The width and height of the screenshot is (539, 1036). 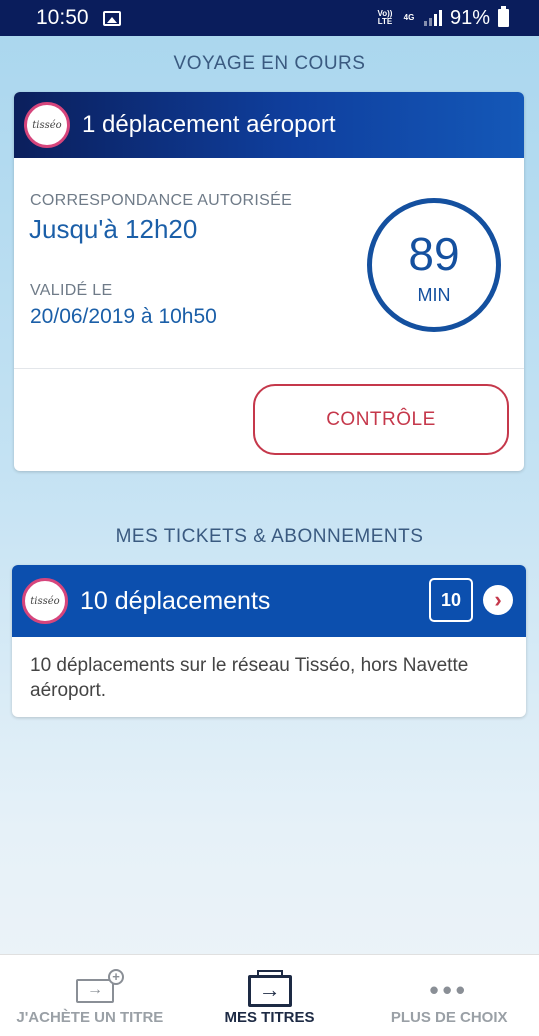 I want to click on countdown-value: 89, so click(x=434, y=254).